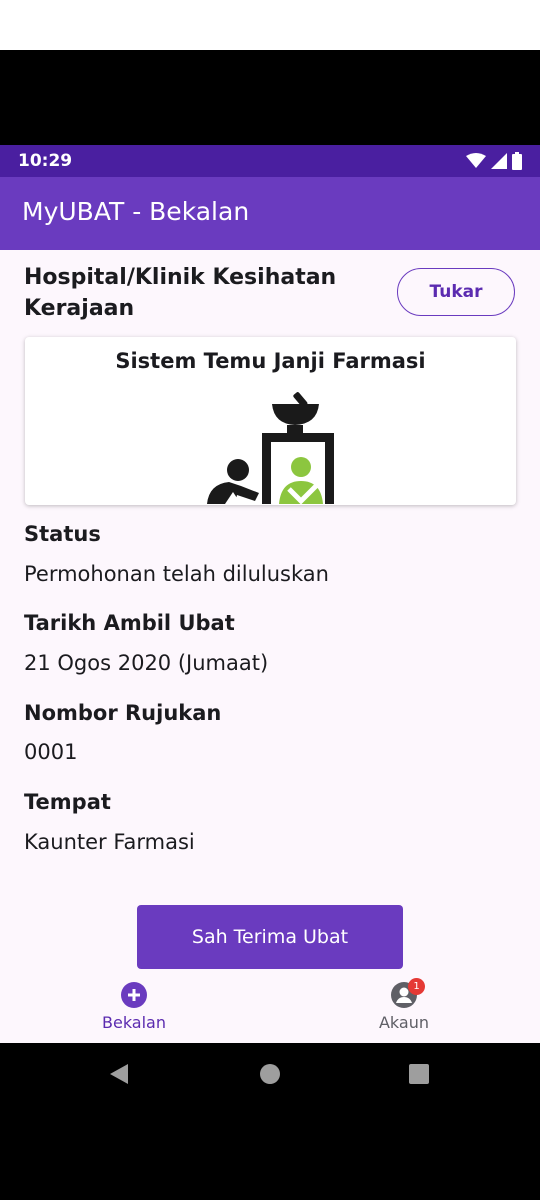 This screenshot has width=540, height=1200. What do you see at coordinates (403, 1022) in the screenshot?
I see `nav-label-akaun: Akaun` at bounding box center [403, 1022].